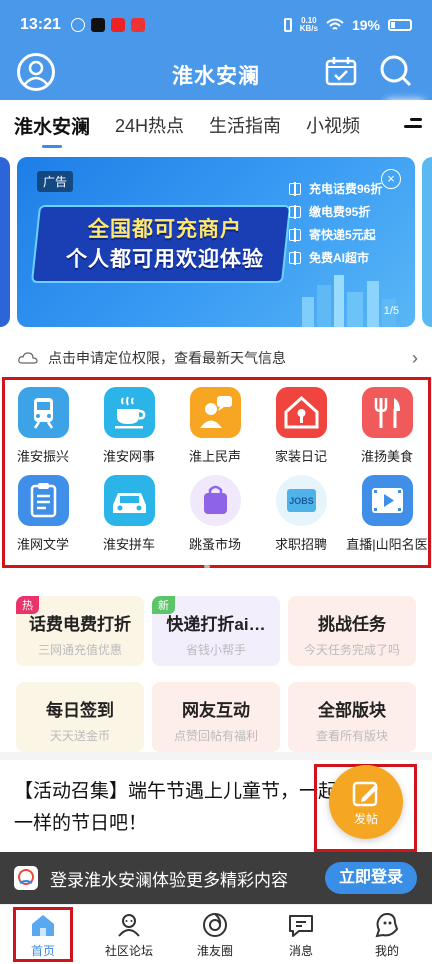  Describe the element at coordinates (366, 802) in the screenshot. I see `post-button: 发帖` at that location.